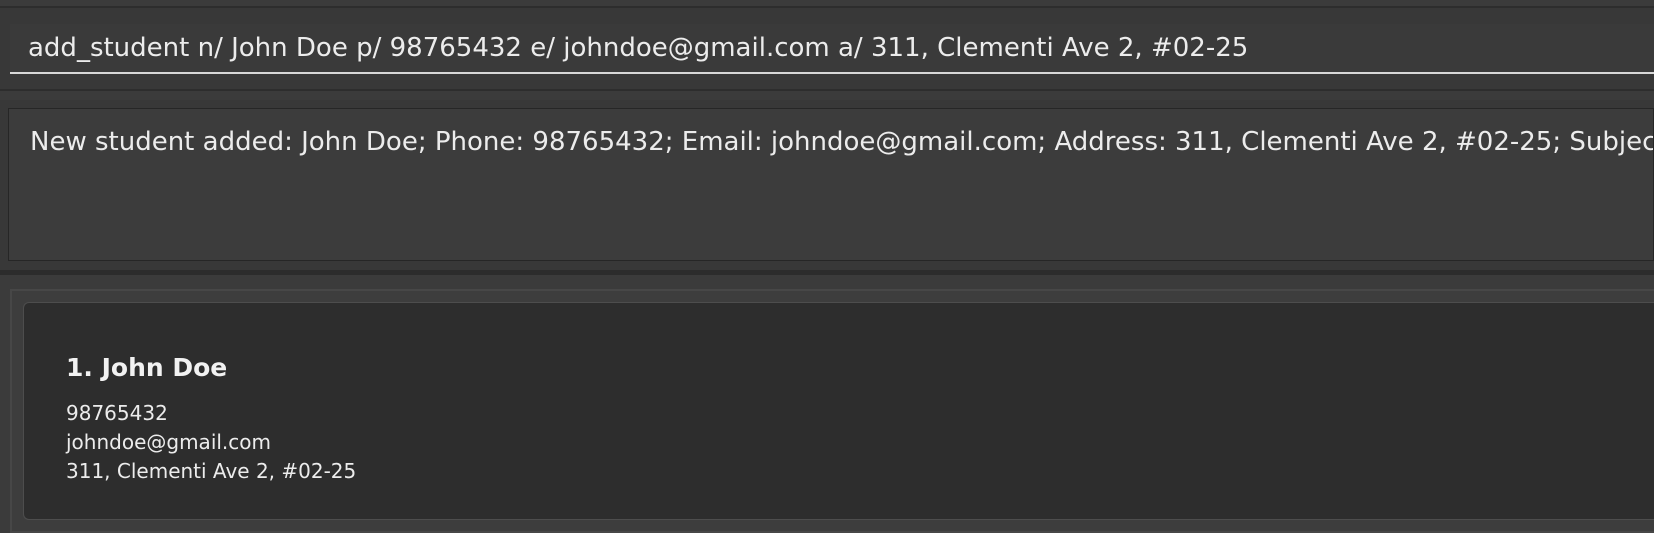  Describe the element at coordinates (832, 49) in the screenshot. I see `command-input` at that location.